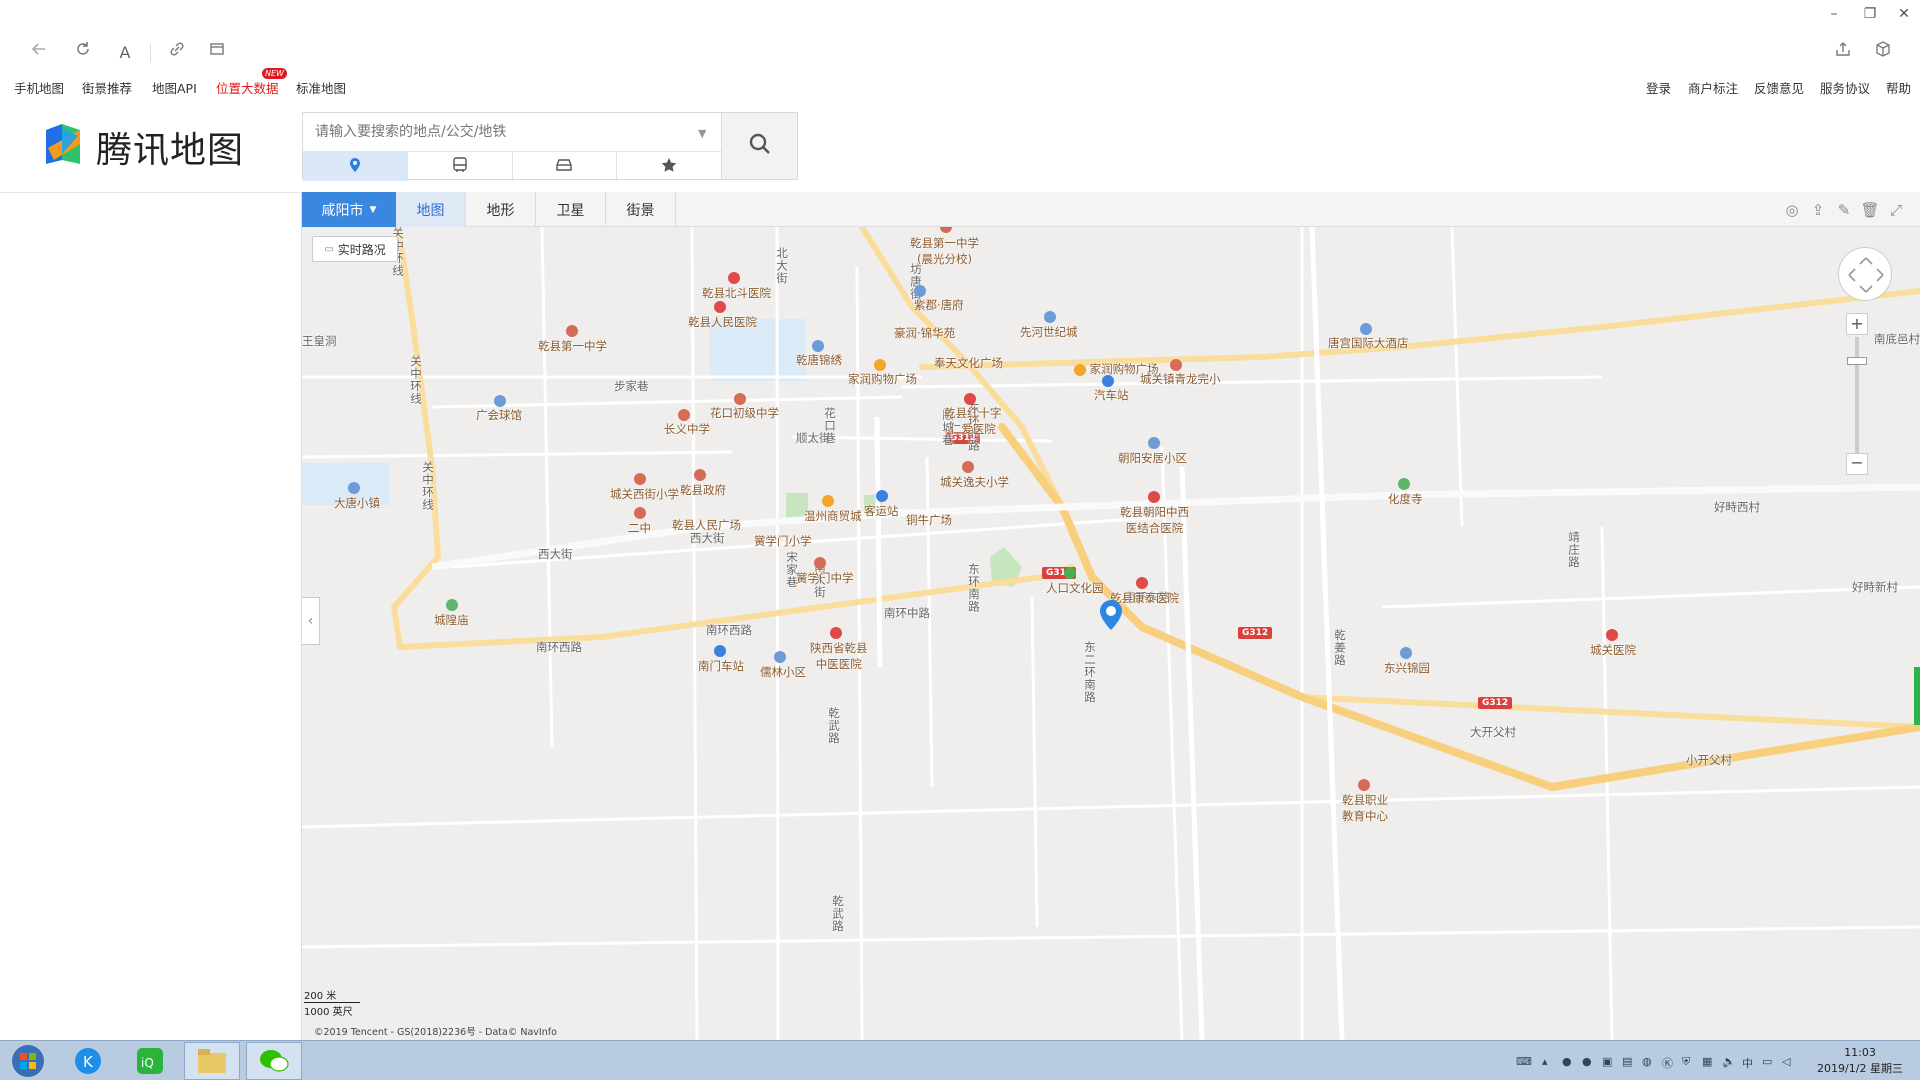  I want to click on wechat-tray-icon: ●, so click(1569, 1062).